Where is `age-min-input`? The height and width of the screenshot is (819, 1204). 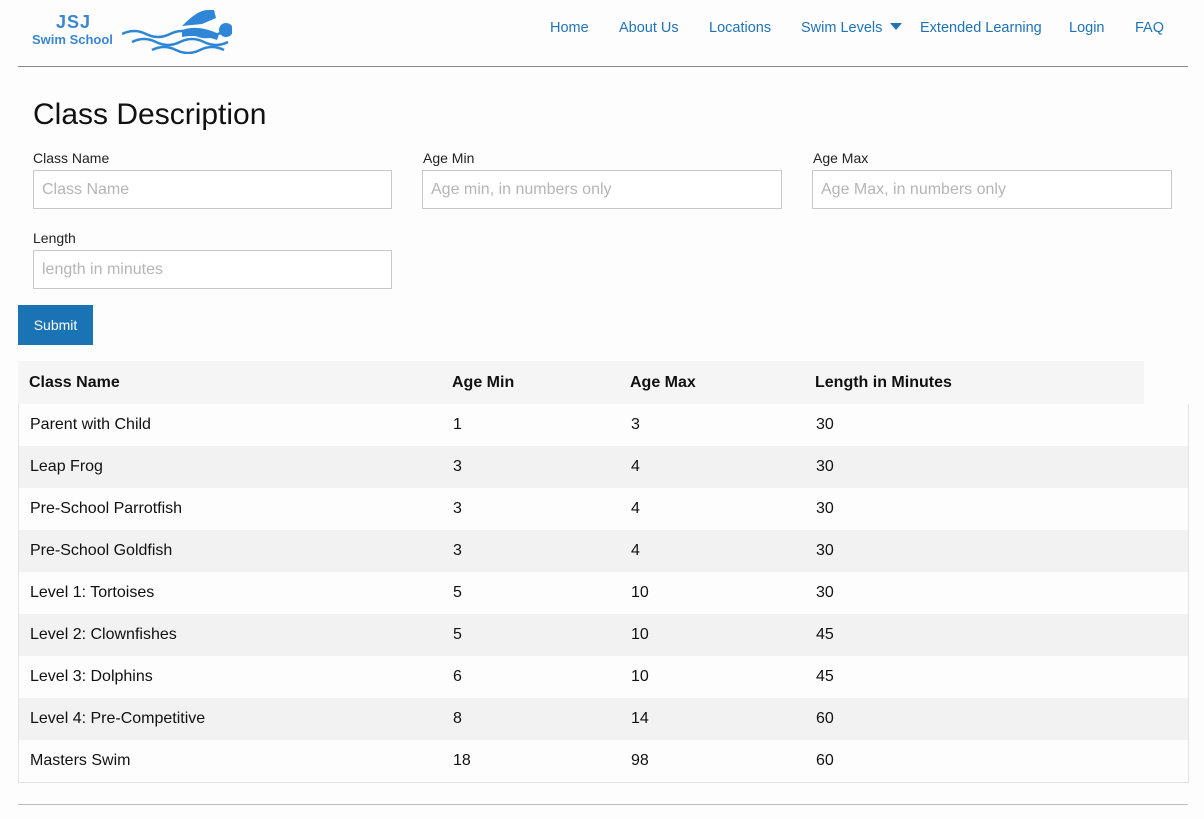
age-min-input is located at coordinates (602, 189).